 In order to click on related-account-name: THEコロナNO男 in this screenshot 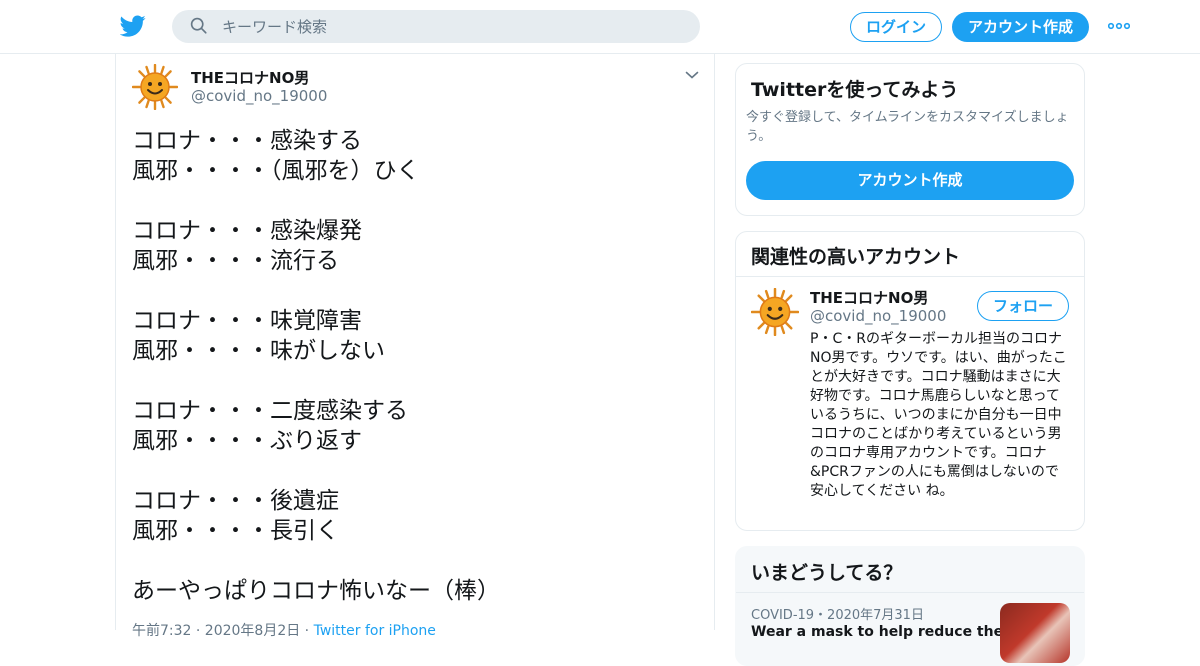, I will do `click(869, 297)`.